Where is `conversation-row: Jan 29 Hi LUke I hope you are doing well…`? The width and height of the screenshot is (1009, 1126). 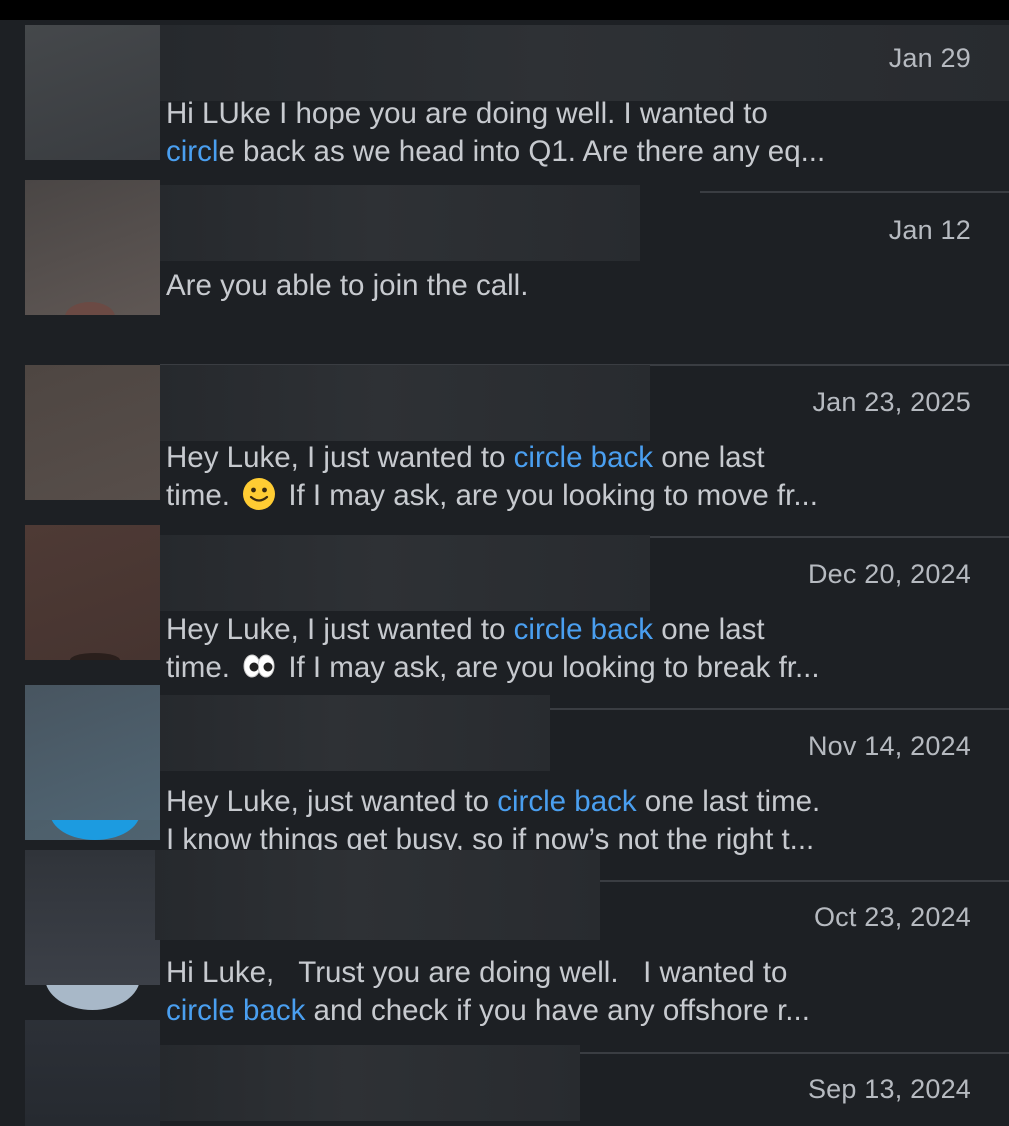
conversation-row: Jan 29 Hi LUke I hope you are doing well… is located at coordinates (504, 107).